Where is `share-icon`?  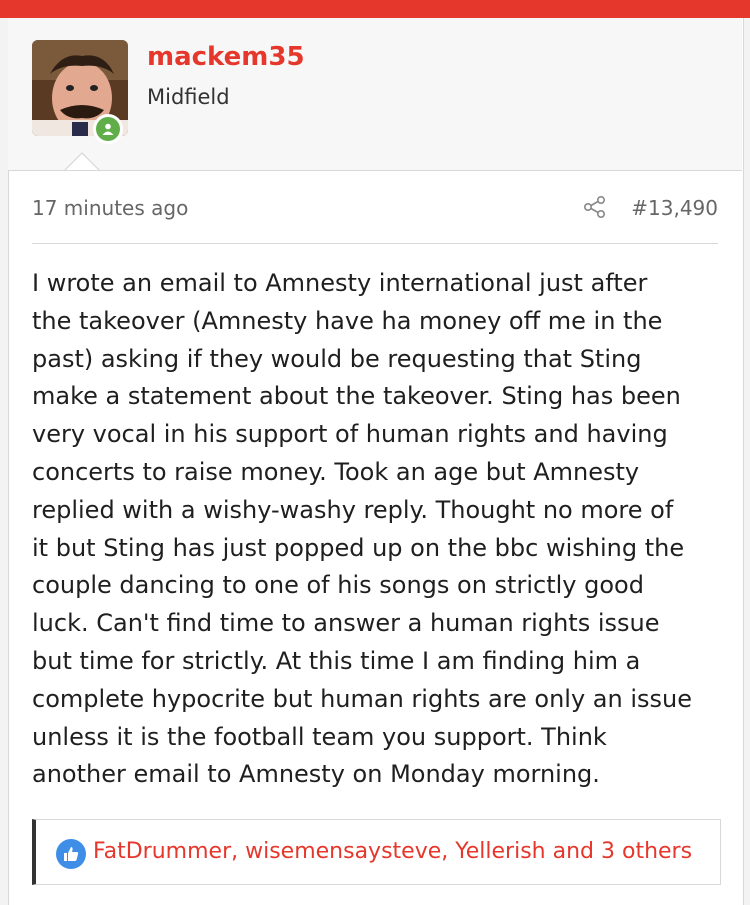
share-icon is located at coordinates (595, 207).